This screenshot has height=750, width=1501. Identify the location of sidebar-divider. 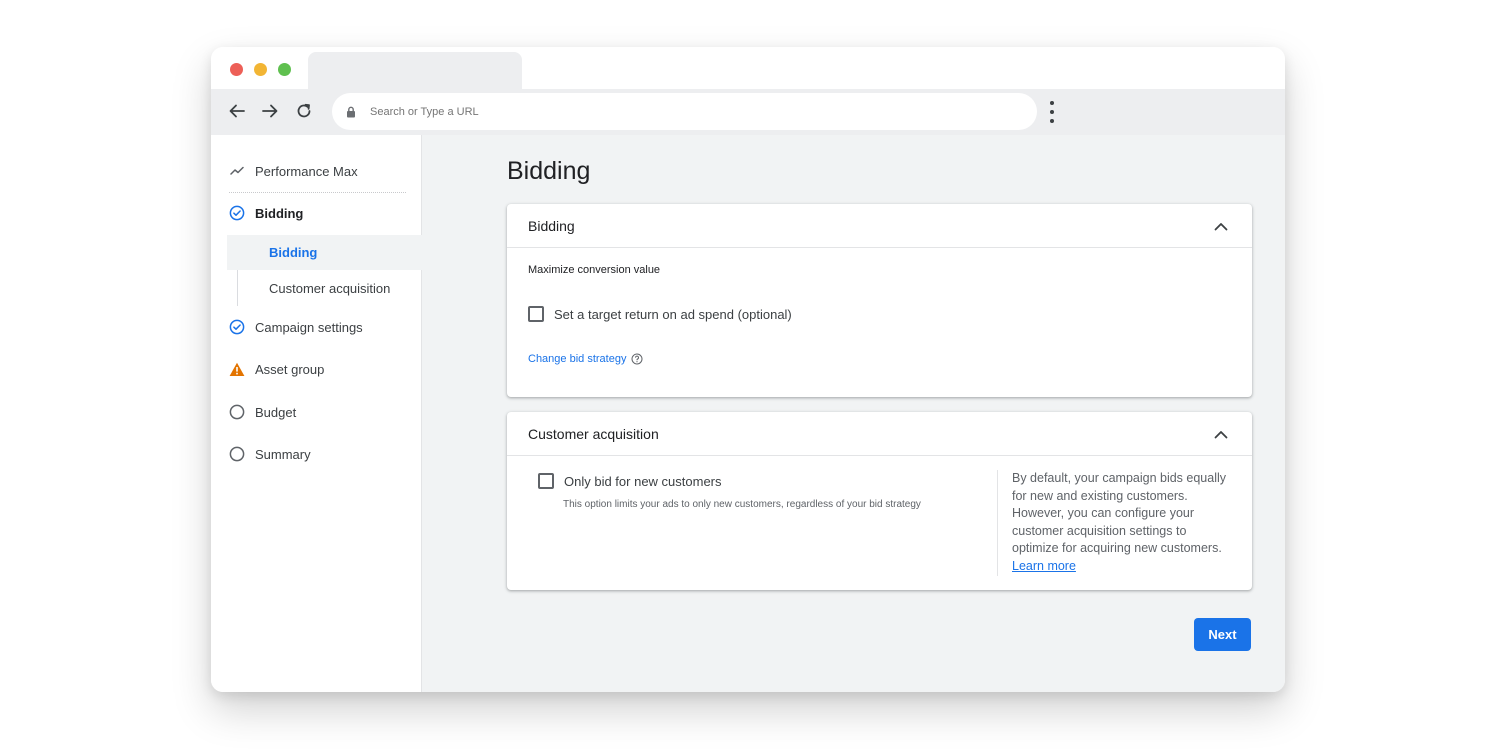
(317, 192).